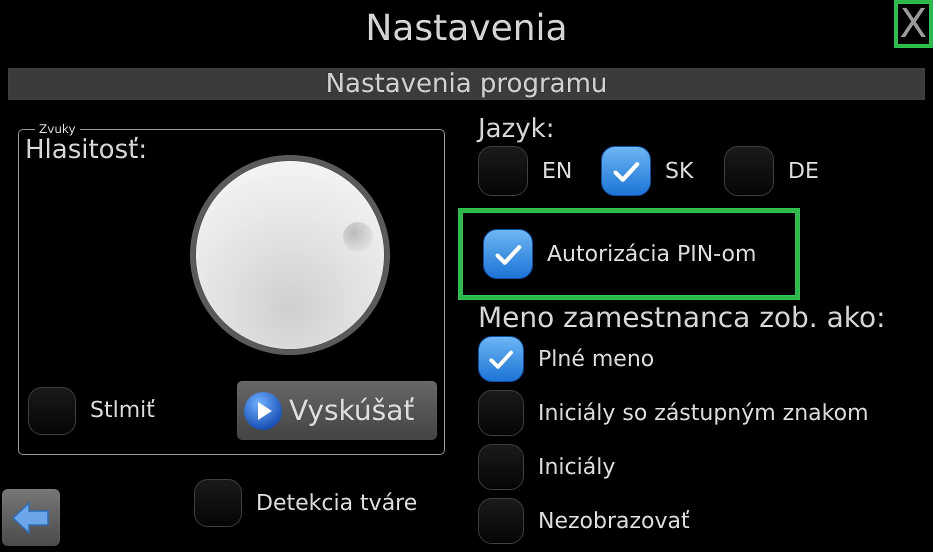  I want to click on checkbox-label: Plné meno, so click(596, 359).